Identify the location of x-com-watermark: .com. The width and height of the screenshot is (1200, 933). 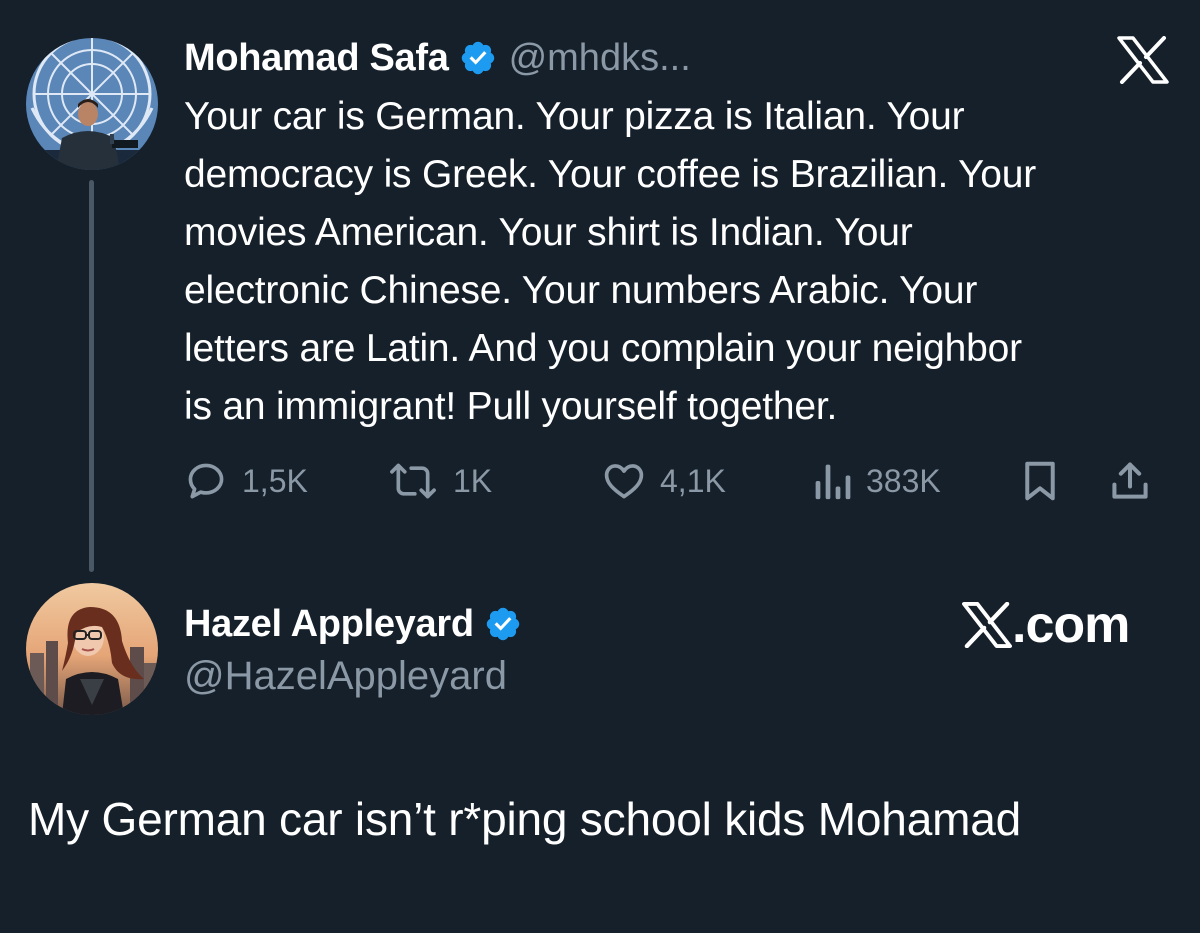
(1046, 625).